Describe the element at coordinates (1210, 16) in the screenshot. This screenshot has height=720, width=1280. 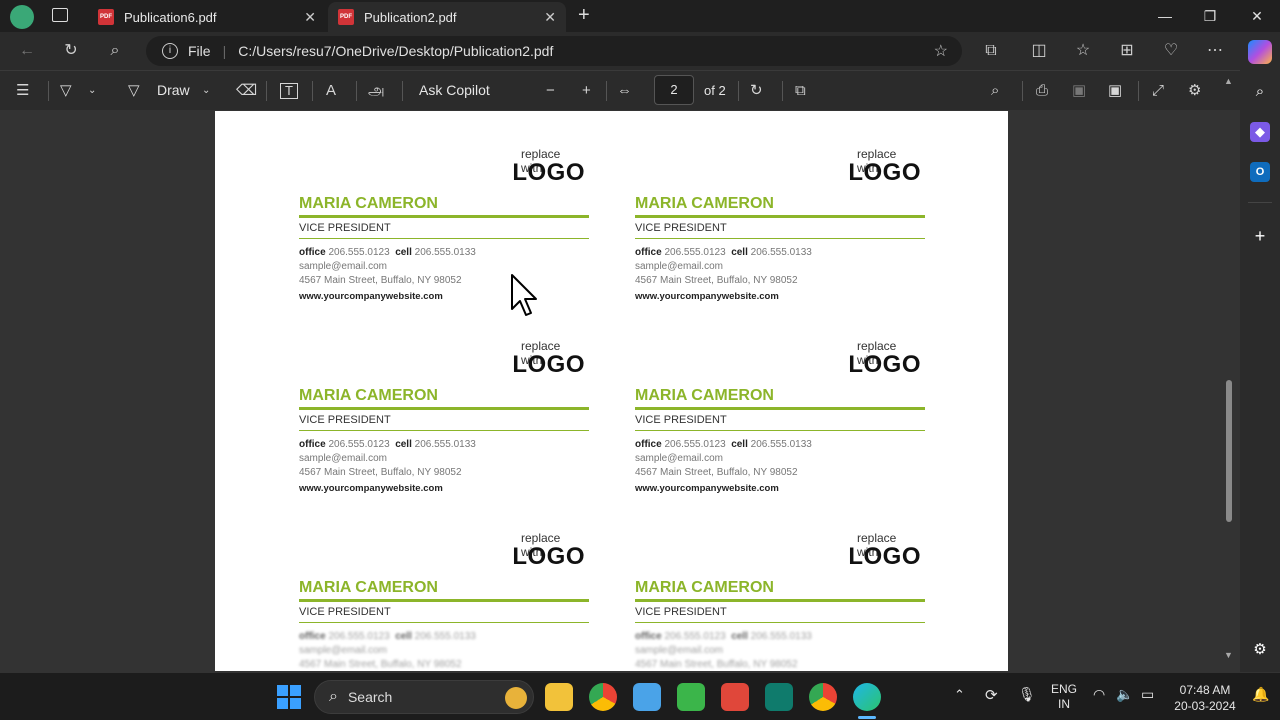
I see `restore-button: ❐` at that location.